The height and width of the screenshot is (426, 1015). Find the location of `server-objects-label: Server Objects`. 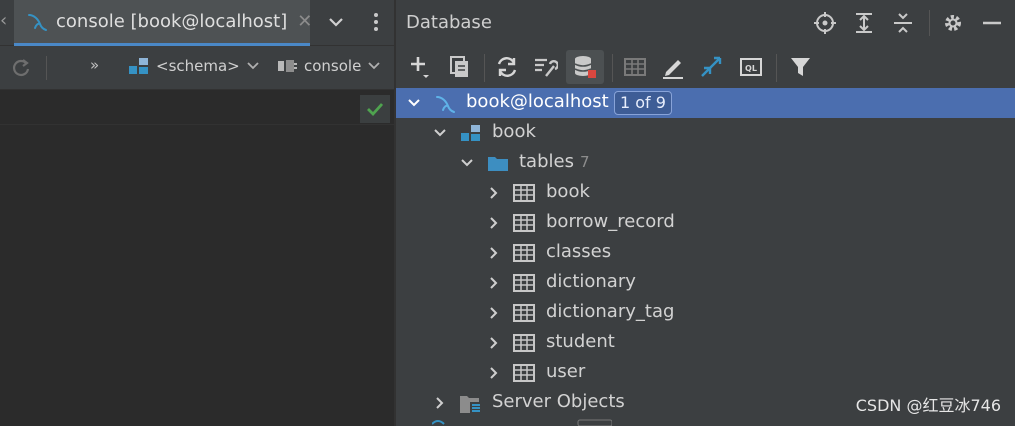

server-objects-label: Server Objects is located at coordinates (558, 401).